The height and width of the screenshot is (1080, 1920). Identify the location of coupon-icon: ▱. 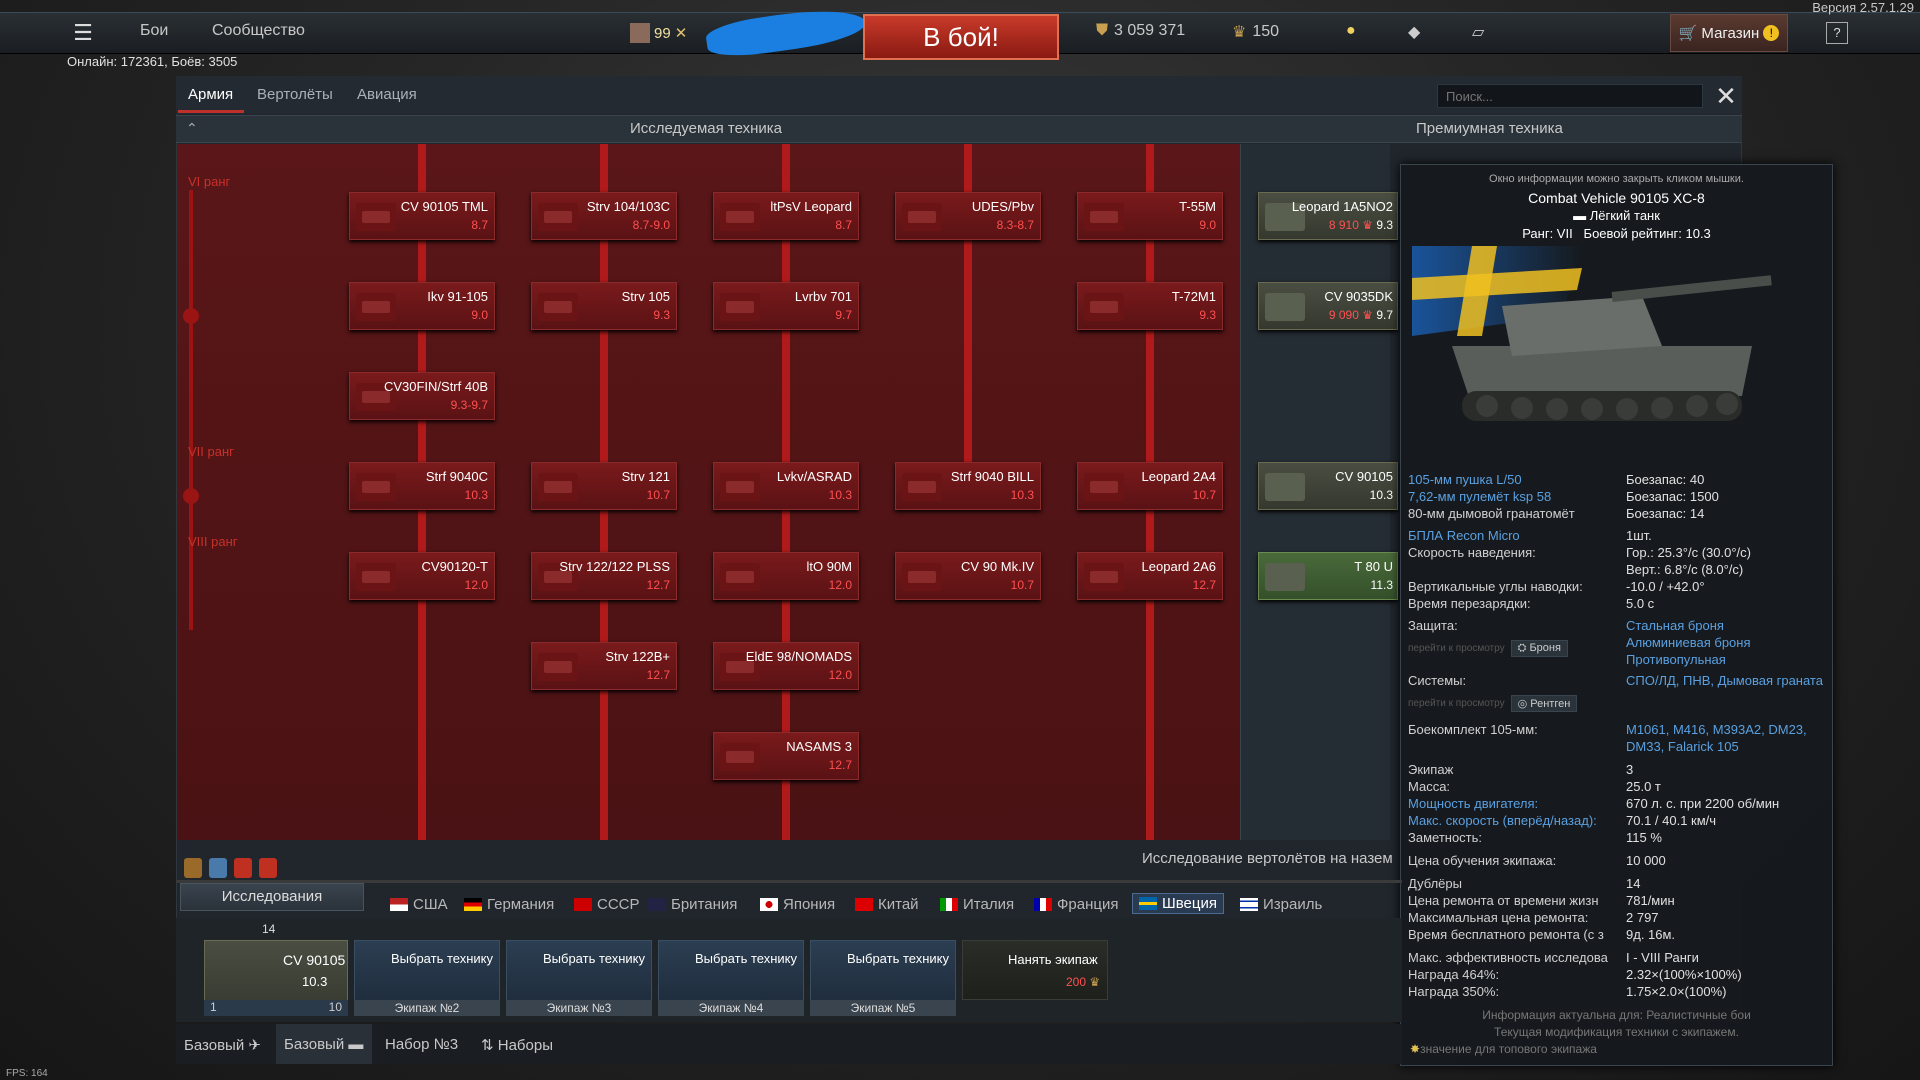
(1478, 32).